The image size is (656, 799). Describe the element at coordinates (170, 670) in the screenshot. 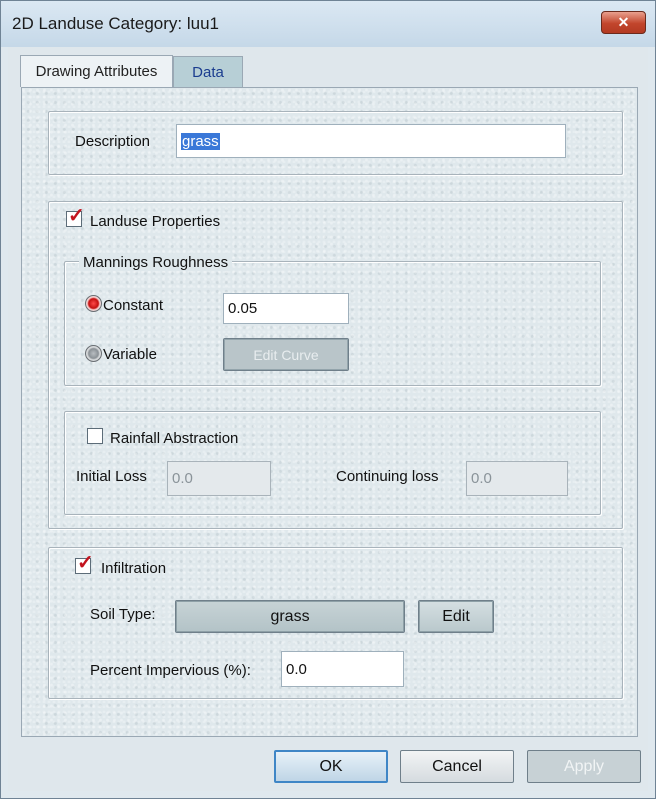

I see `percent-impervious-label: Percent Impervious (%):` at that location.